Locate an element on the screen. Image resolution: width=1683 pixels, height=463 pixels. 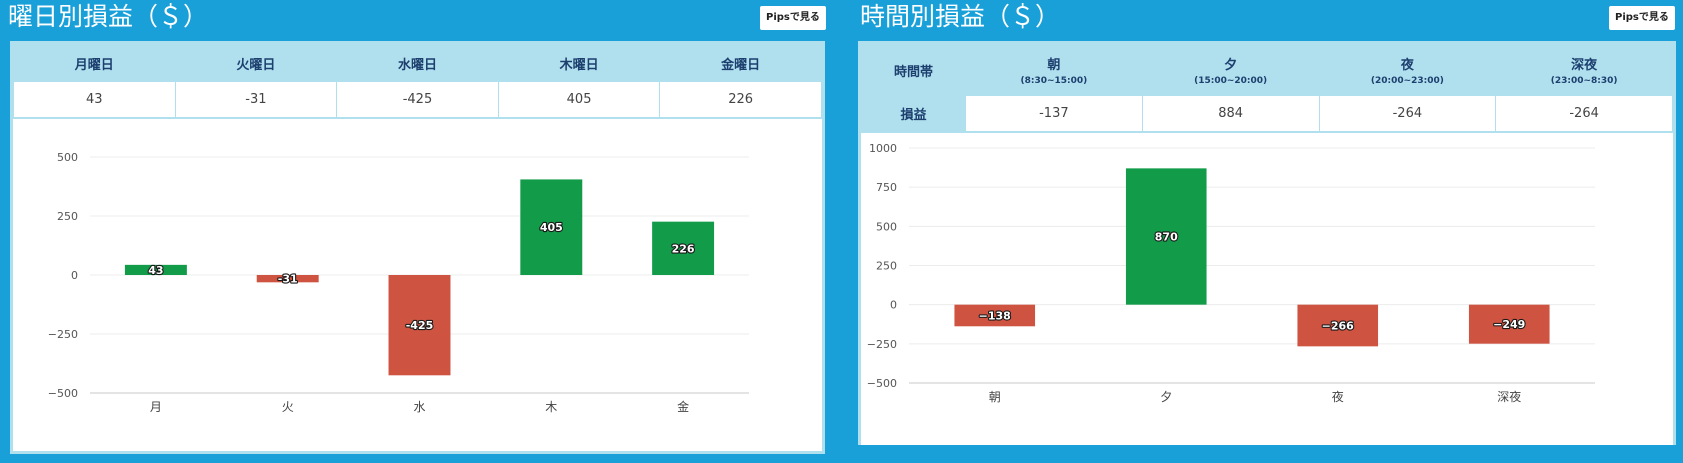
weekday-xtick-label: 木 is located at coordinates (551, 407).